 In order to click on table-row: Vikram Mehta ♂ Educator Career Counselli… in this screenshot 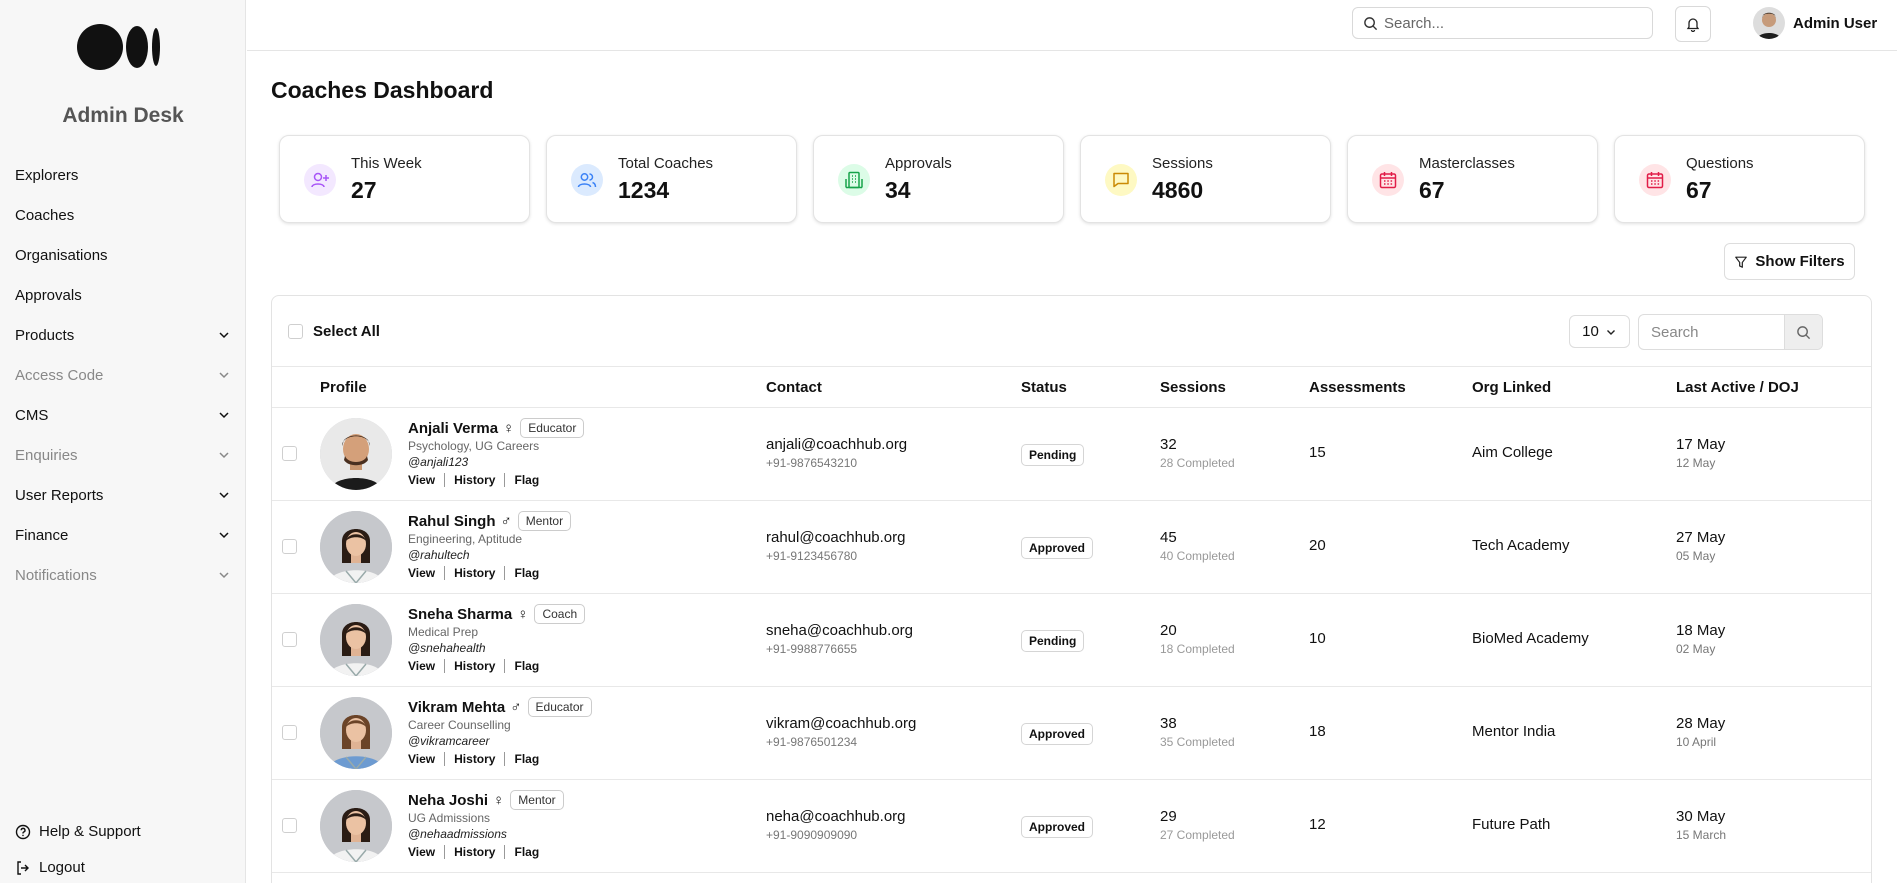, I will do `click(1071, 733)`.